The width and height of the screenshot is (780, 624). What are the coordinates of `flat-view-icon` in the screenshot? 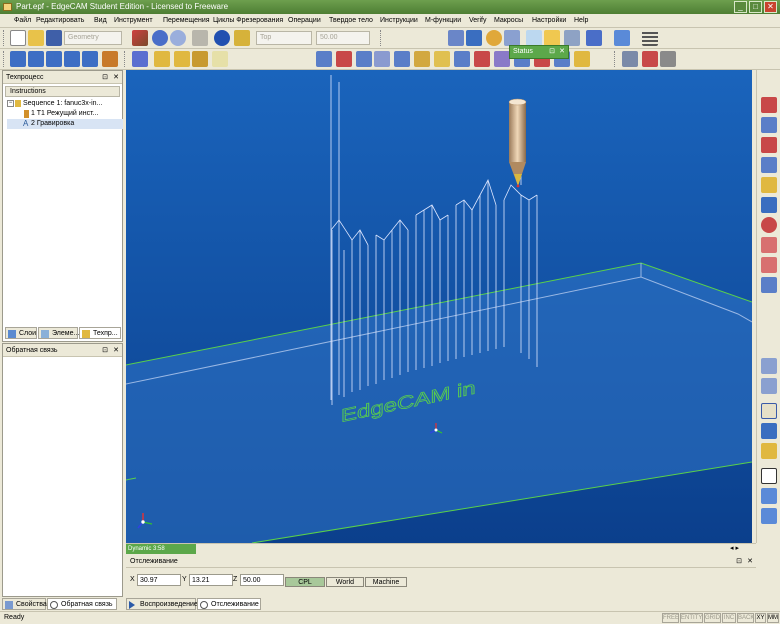 It's located at (769, 496).